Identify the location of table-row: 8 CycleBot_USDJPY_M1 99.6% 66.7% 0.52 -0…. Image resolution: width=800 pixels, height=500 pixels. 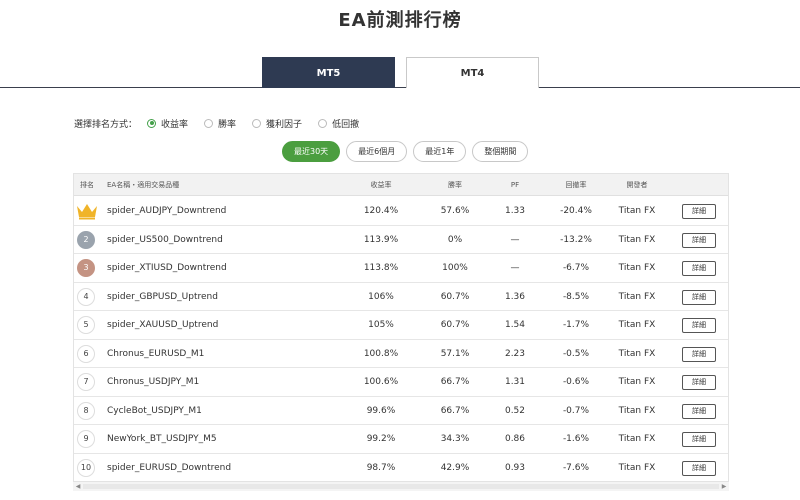
(401, 411).